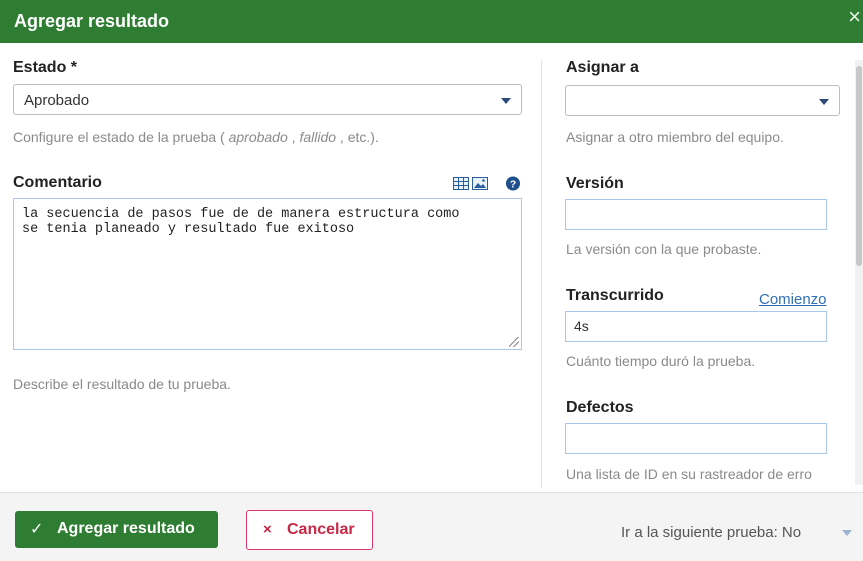 Image resolution: width=863 pixels, height=561 pixels. What do you see at coordinates (689, 474) in the screenshot?
I see `defectos-help: Una lista de ID en su rastreador de erro` at bounding box center [689, 474].